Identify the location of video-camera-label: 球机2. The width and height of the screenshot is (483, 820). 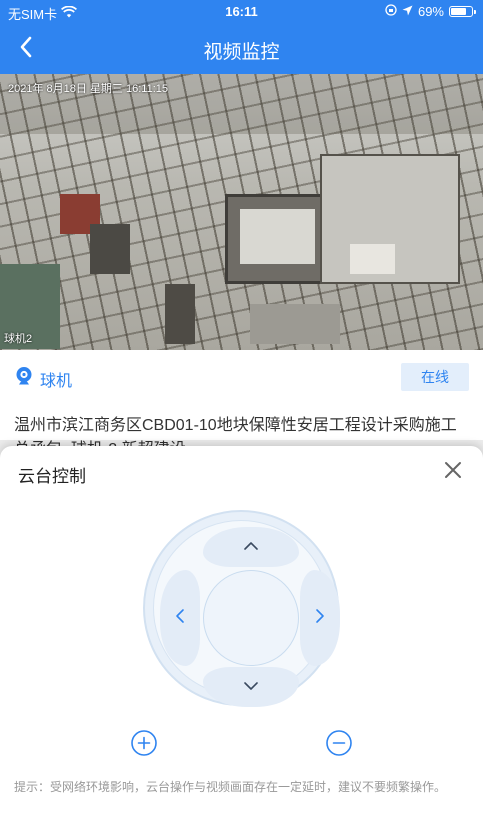
(18, 339).